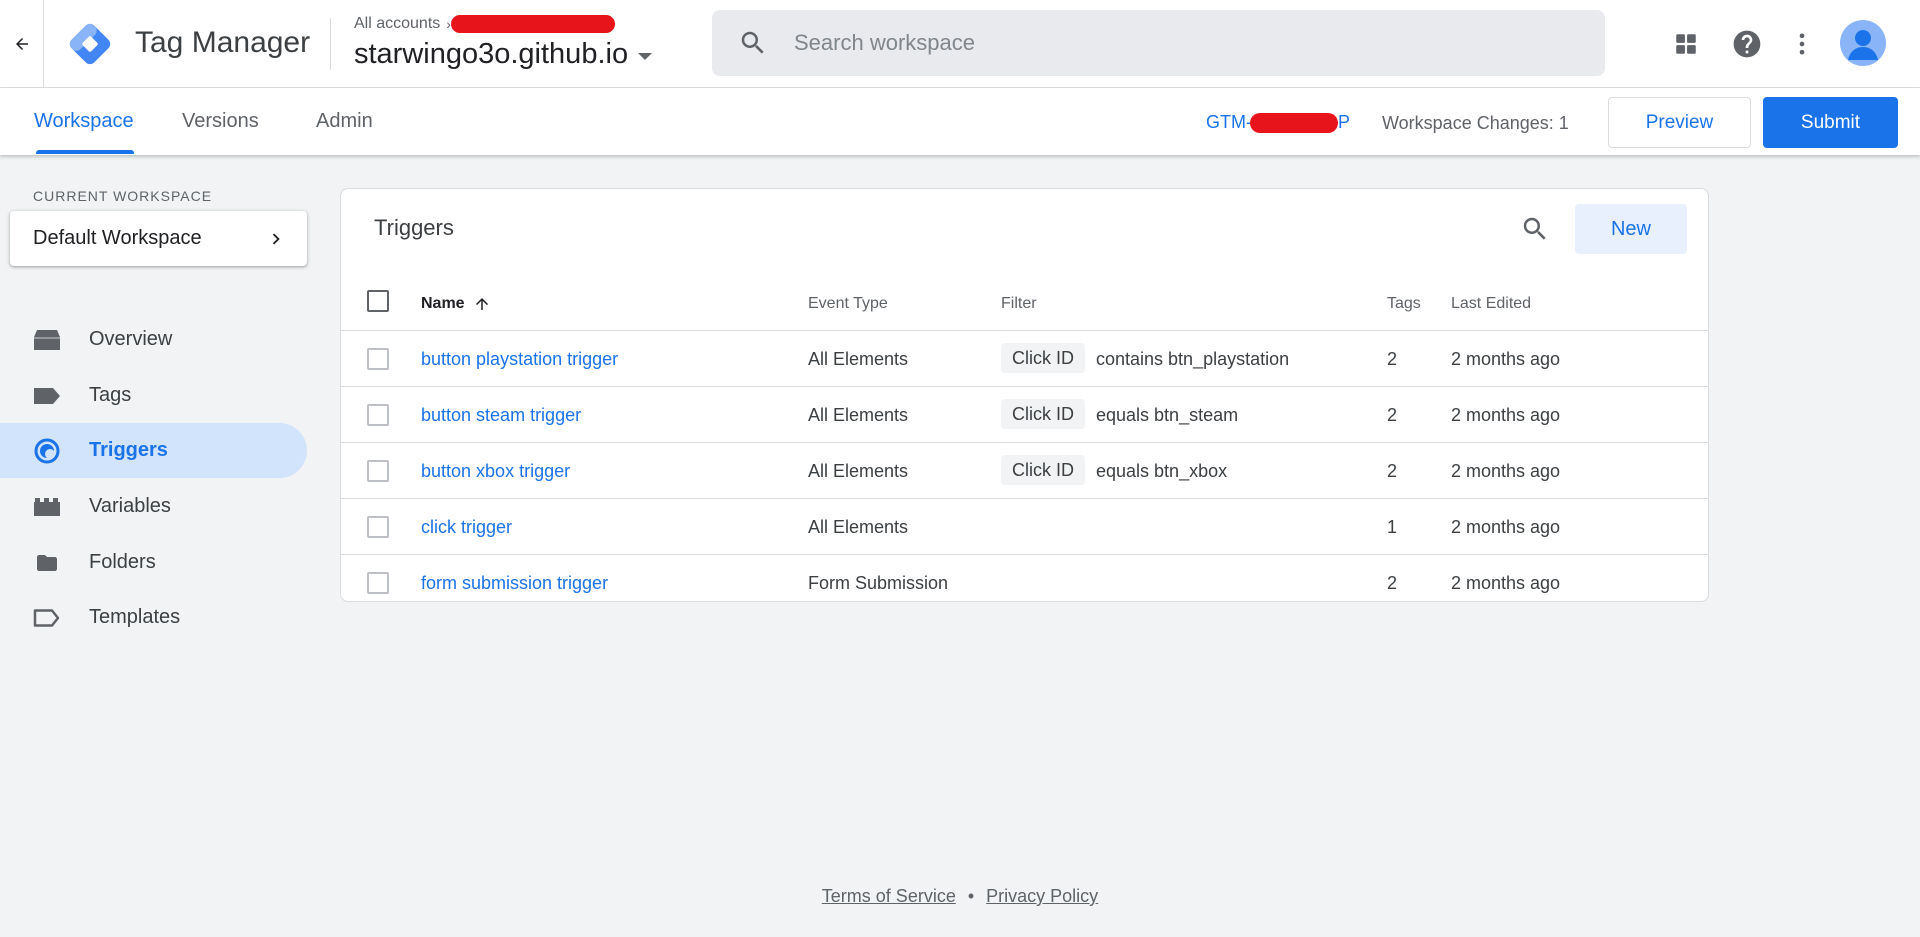  I want to click on container-id-prefix: GTM-, so click(1229, 122).